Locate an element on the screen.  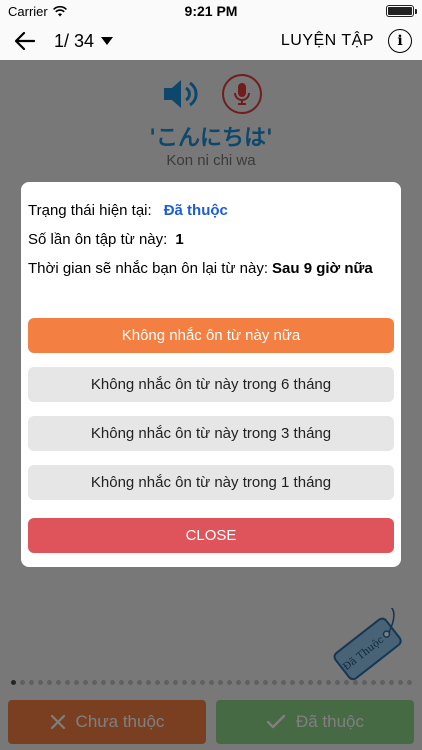
battery-icon is located at coordinates (401, 11).